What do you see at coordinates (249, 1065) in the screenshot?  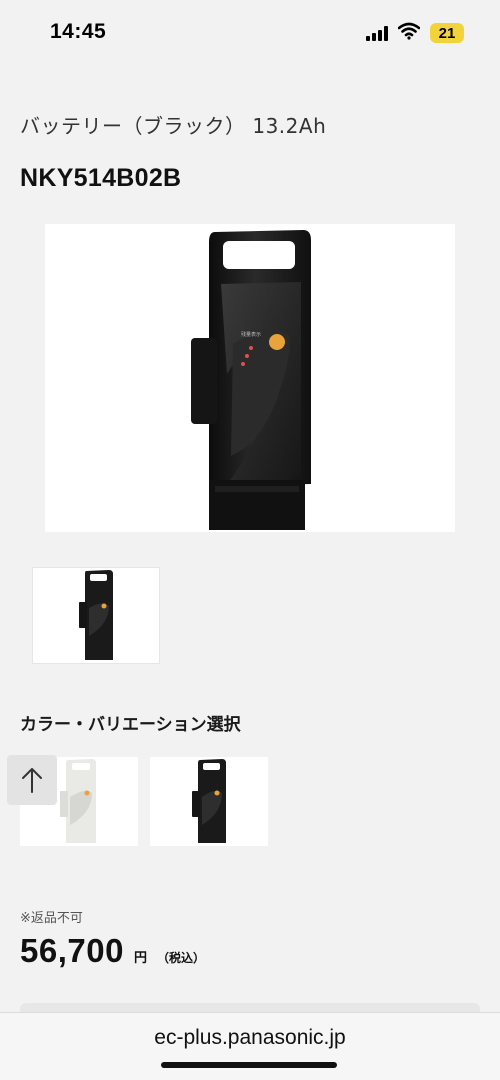 I see `home-indicator` at bounding box center [249, 1065].